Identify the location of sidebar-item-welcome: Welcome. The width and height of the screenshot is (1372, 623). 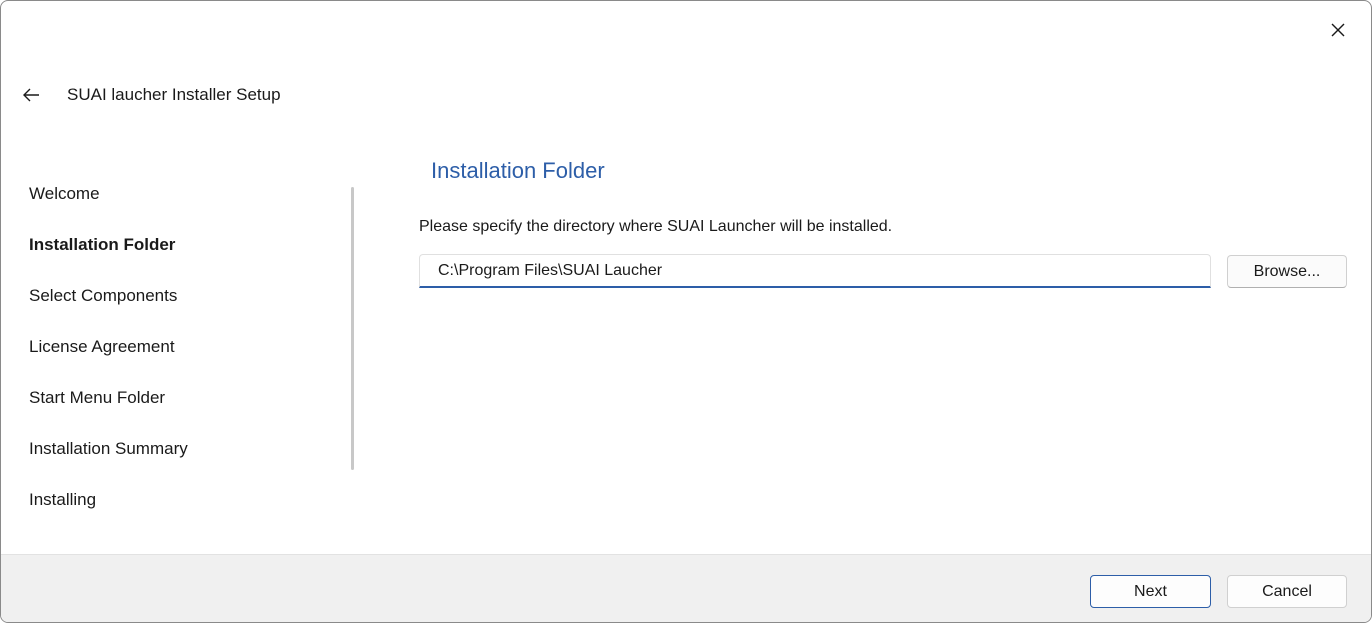
(64, 193).